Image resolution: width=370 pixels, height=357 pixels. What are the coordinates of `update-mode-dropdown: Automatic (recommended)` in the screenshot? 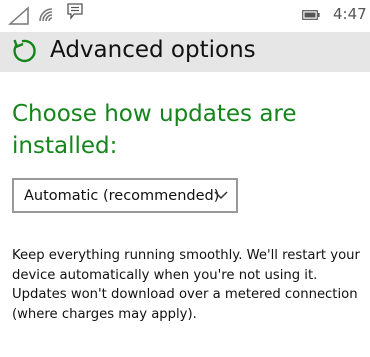 It's located at (125, 195).